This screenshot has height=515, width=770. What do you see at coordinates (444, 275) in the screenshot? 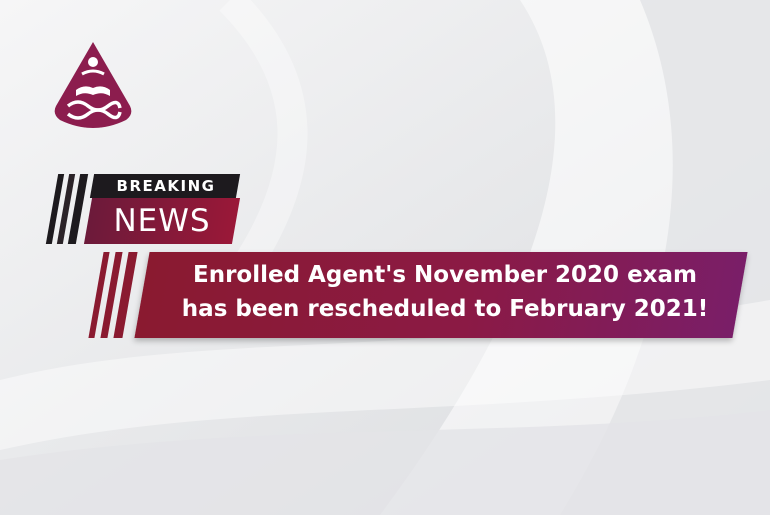
I see `headline-line-1: Enrolled Agent's November 2020 exam` at bounding box center [444, 275].